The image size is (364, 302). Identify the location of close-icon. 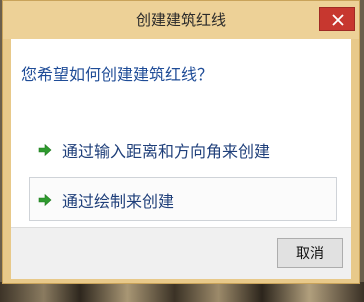
(338, 20).